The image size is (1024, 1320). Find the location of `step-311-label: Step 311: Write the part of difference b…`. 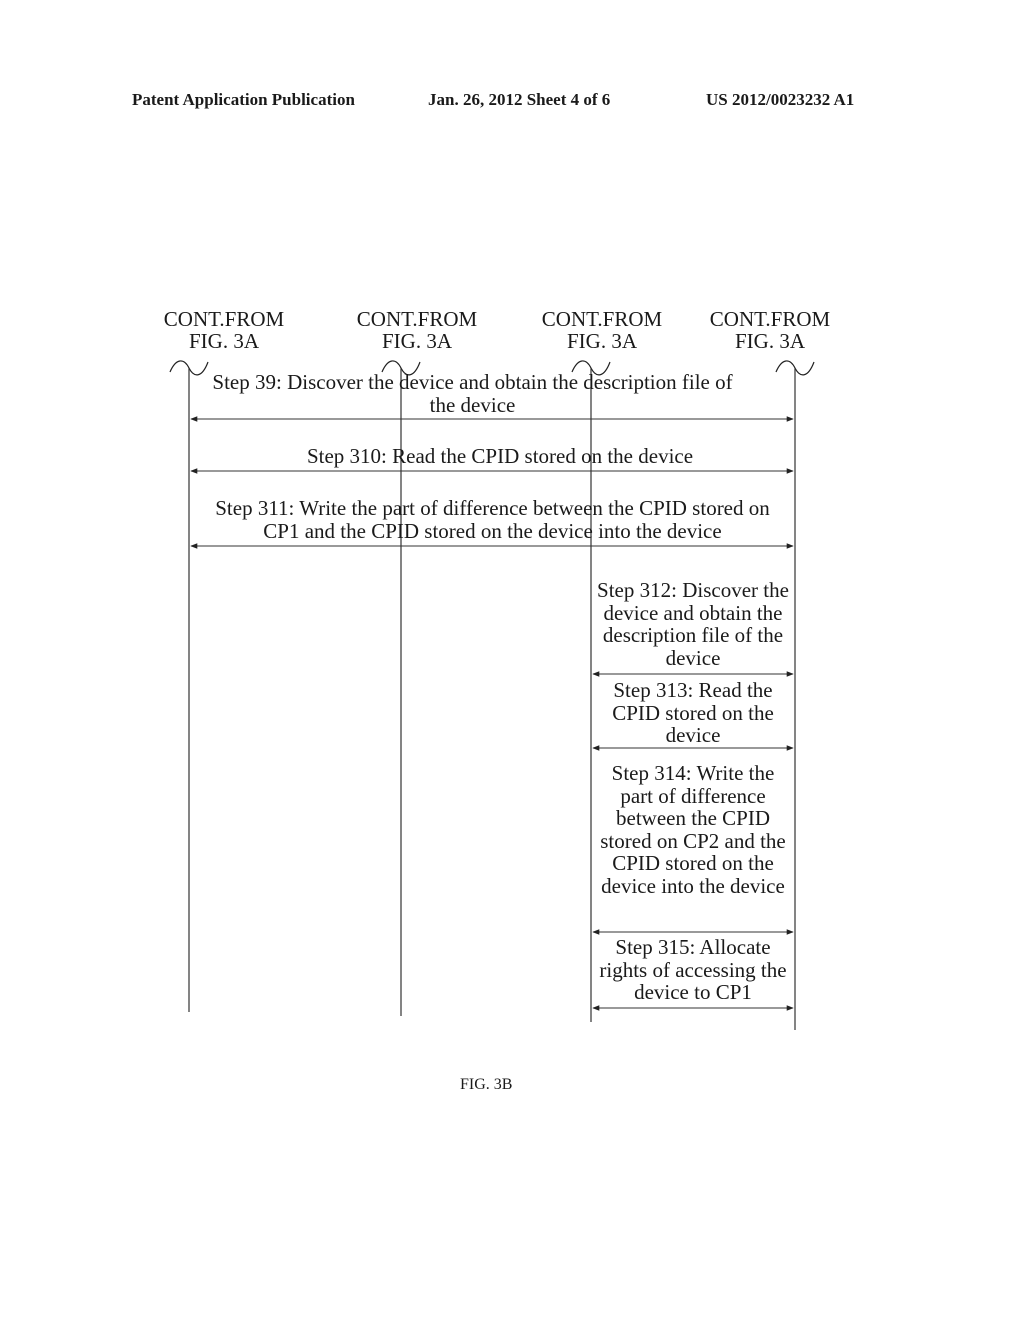

step-311-label: Step 311: Write the part of difference b… is located at coordinates (492, 519).